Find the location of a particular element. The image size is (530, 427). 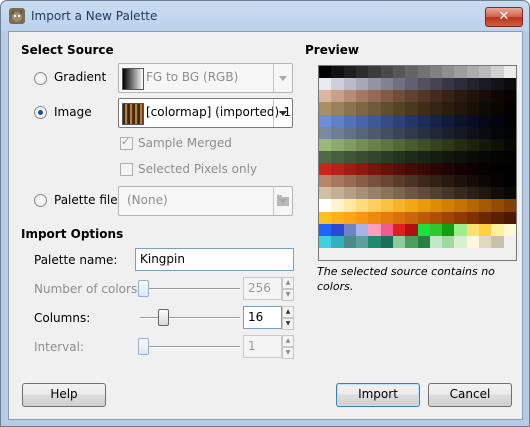

palette-file-chooser: (None) is located at coordinates (205, 201).